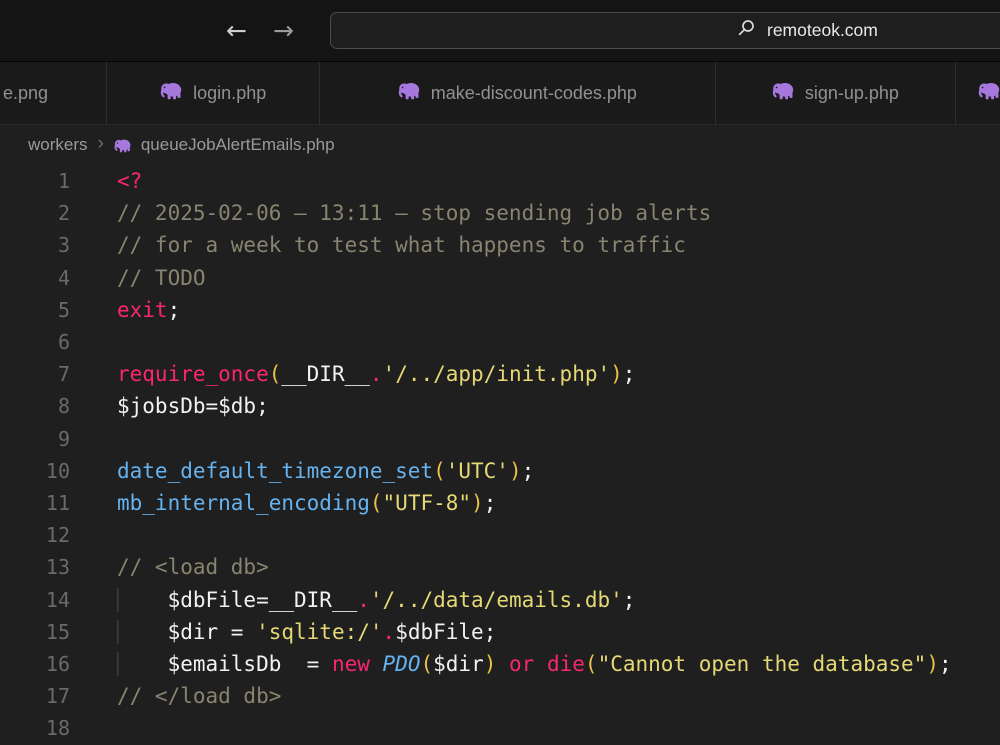 The height and width of the screenshot is (745, 1000). What do you see at coordinates (665, 30) in the screenshot?
I see `command-center-search: remoteok.com` at bounding box center [665, 30].